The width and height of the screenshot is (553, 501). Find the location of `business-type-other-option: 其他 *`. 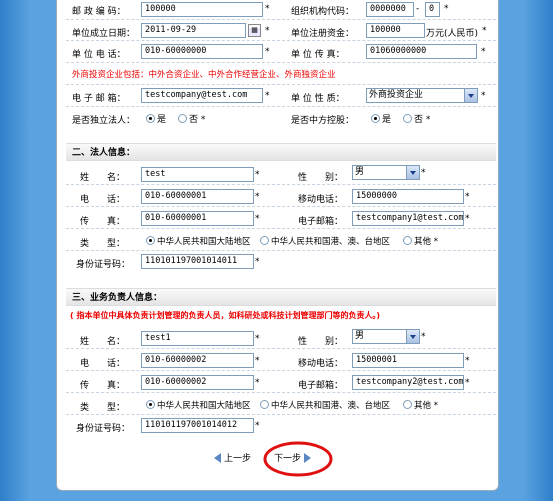

business-type-other-option: 其他 * is located at coordinates (420, 405).